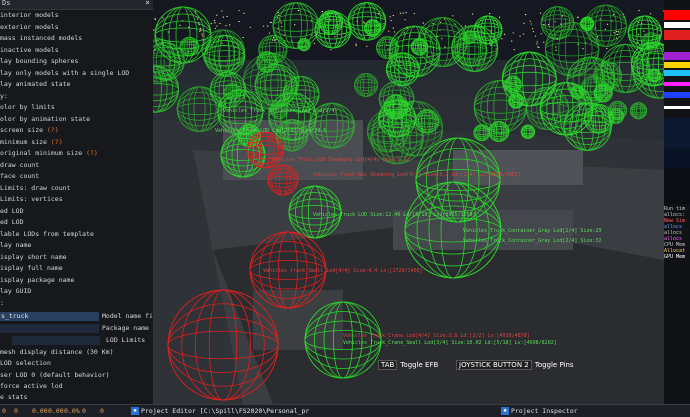 This screenshot has height=417, width=690. What do you see at coordinates (57, 352) in the screenshot?
I see `lod-setting-label: mesh display distance (30 Km)` at bounding box center [57, 352].